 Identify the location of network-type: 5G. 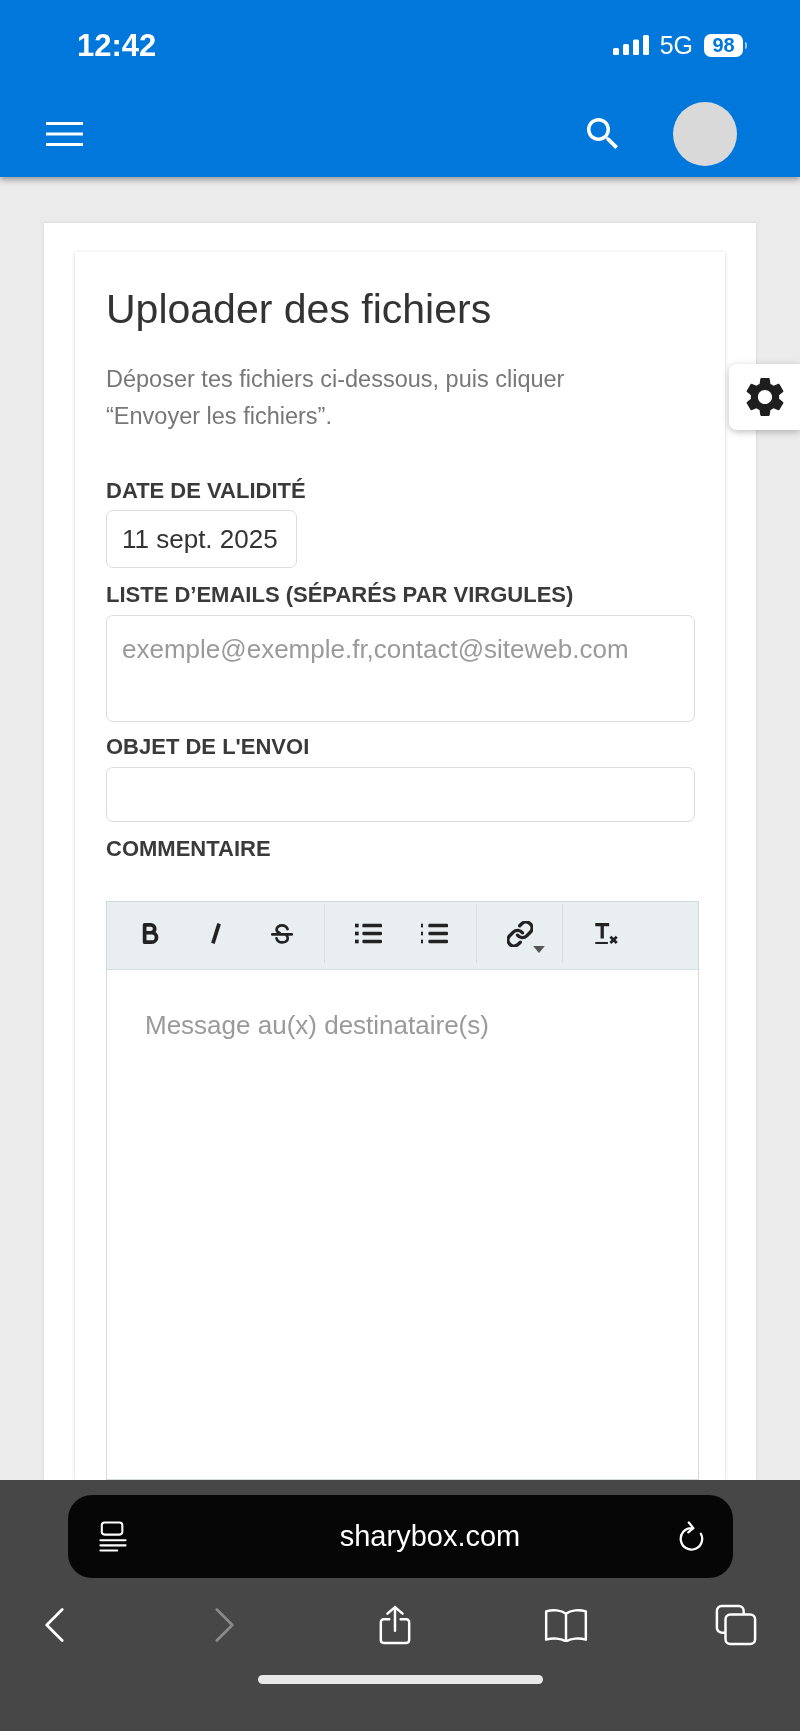
(676, 45).